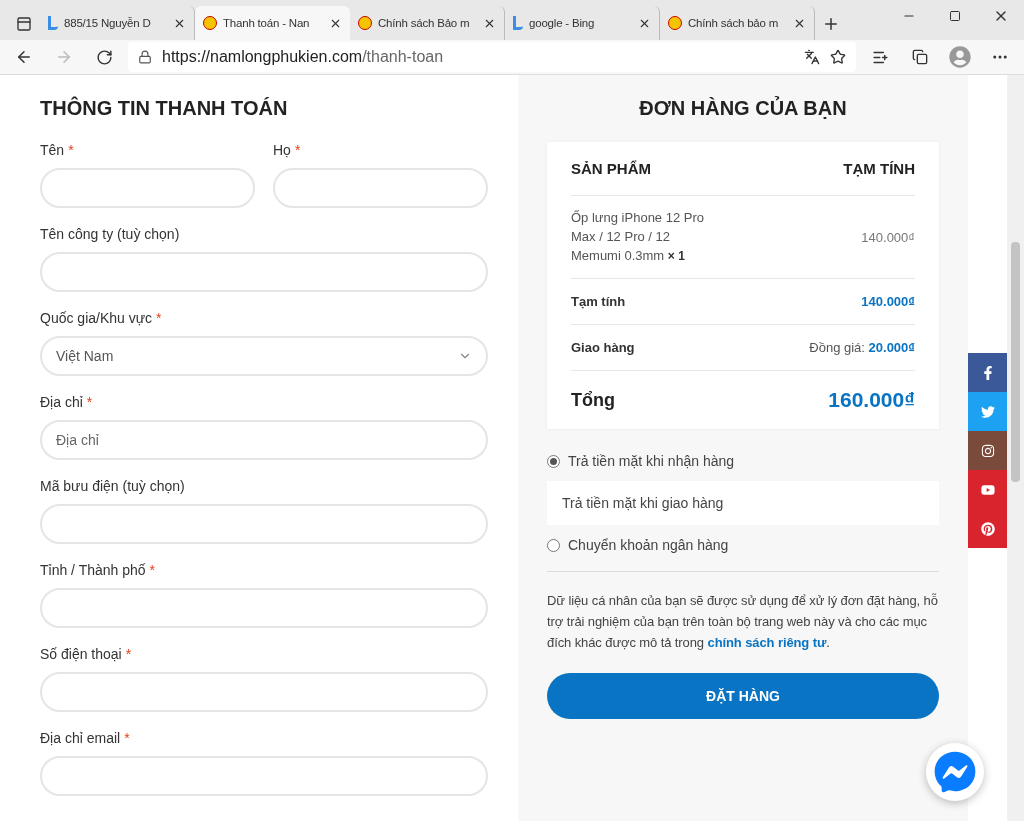  Describe the element at coordinates (562, 23) in the screenshot. I see `tab-title: google - Bing` at that location.